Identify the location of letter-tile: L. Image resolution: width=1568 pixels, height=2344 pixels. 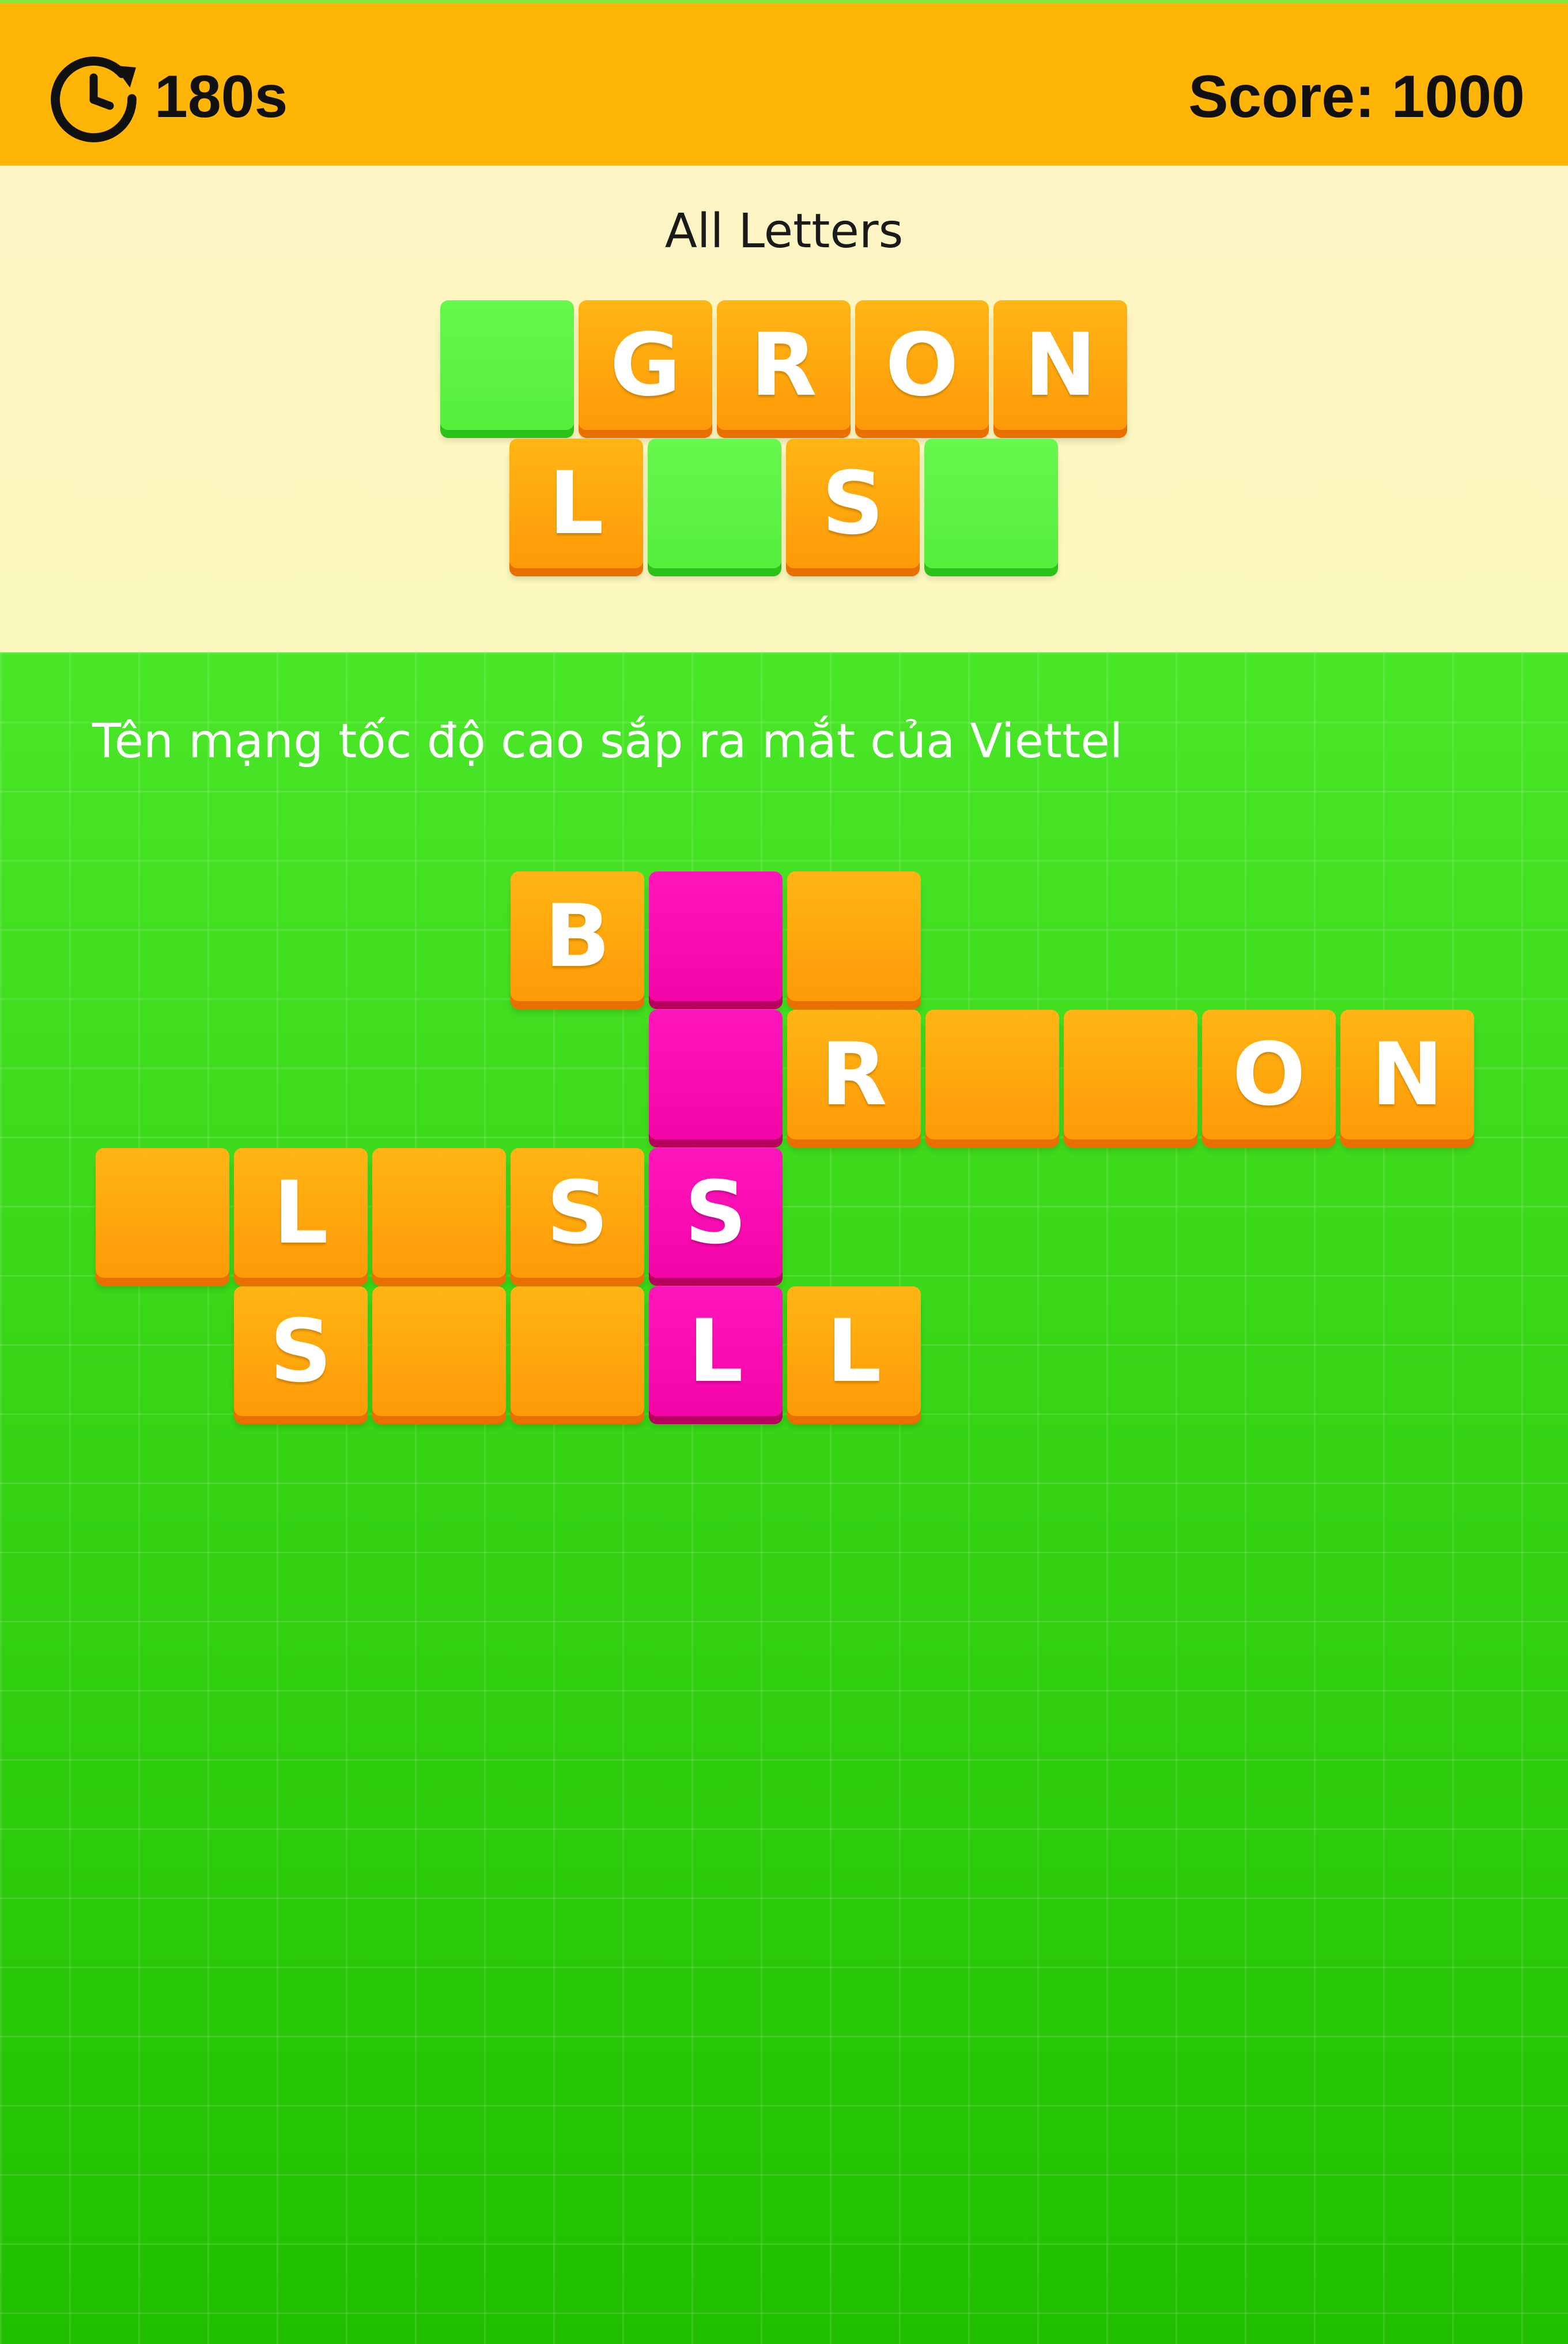
(576, 503).